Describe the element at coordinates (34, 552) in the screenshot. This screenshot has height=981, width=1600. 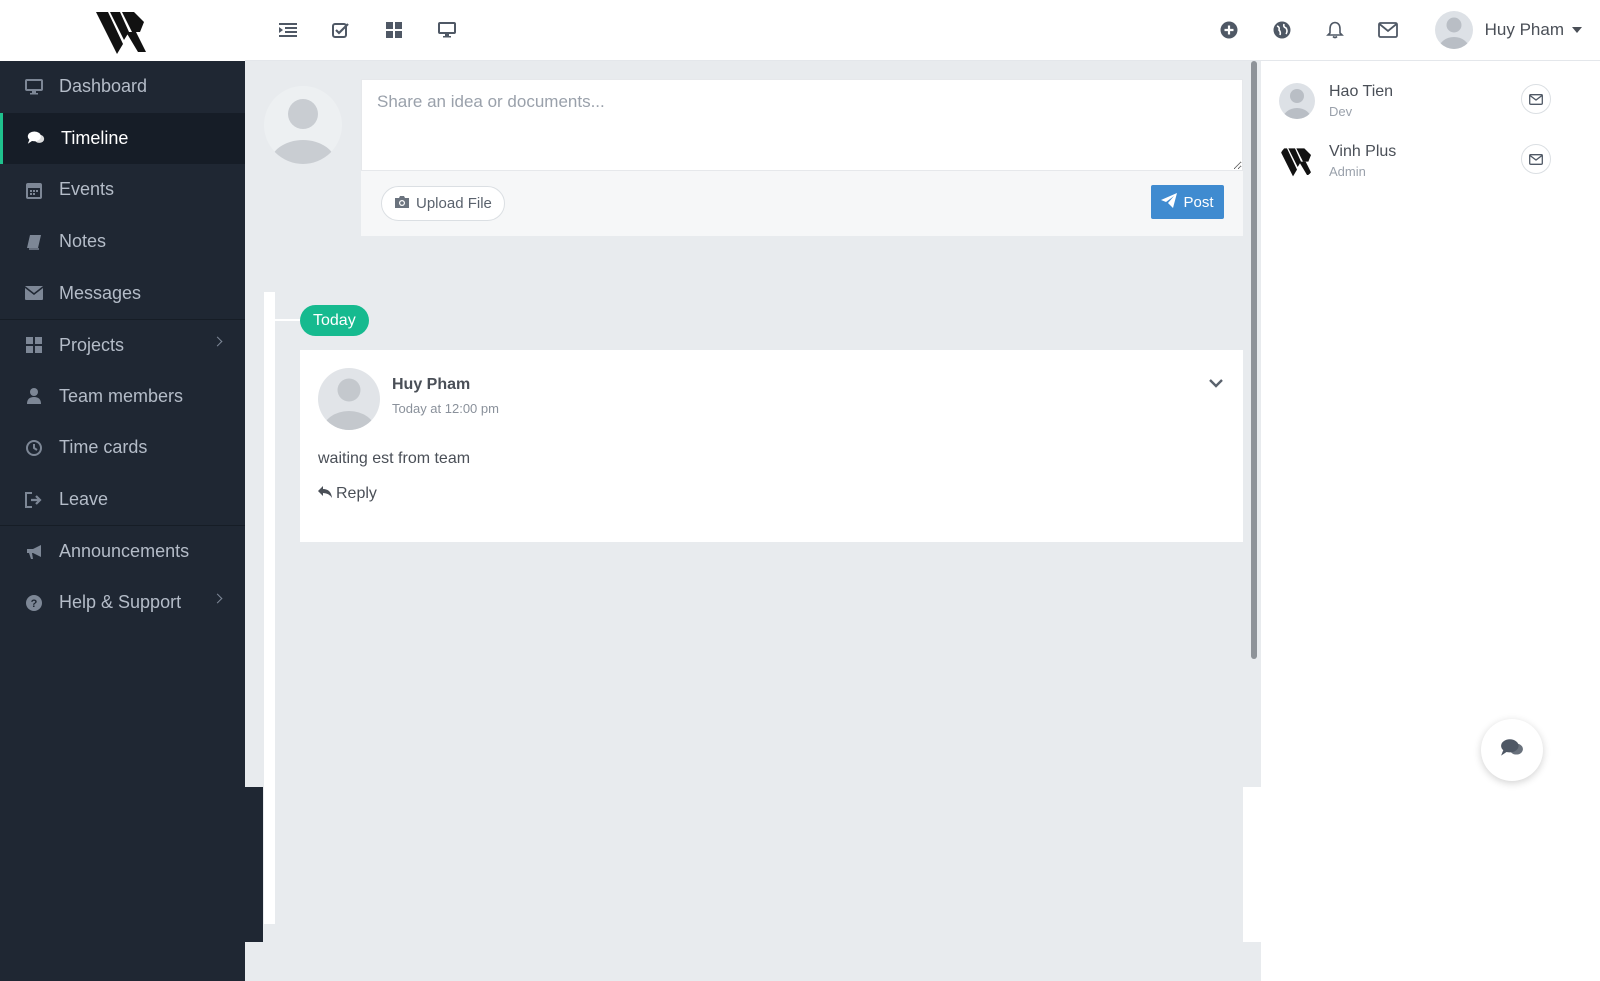
I see `bullhorn-icon` at that location.